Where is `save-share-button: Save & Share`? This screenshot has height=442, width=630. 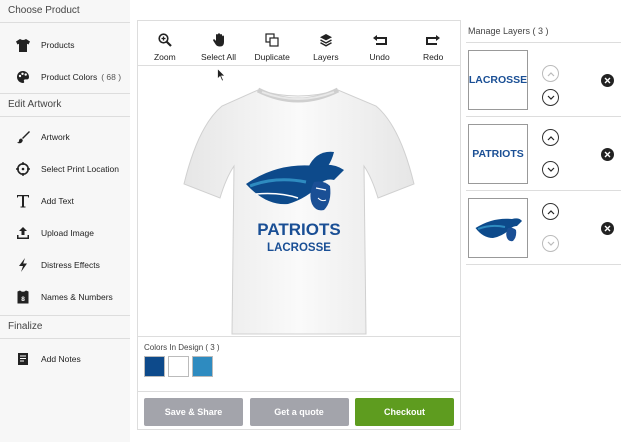 save-share-button: Save & Share is located at coordinates (193, 412).